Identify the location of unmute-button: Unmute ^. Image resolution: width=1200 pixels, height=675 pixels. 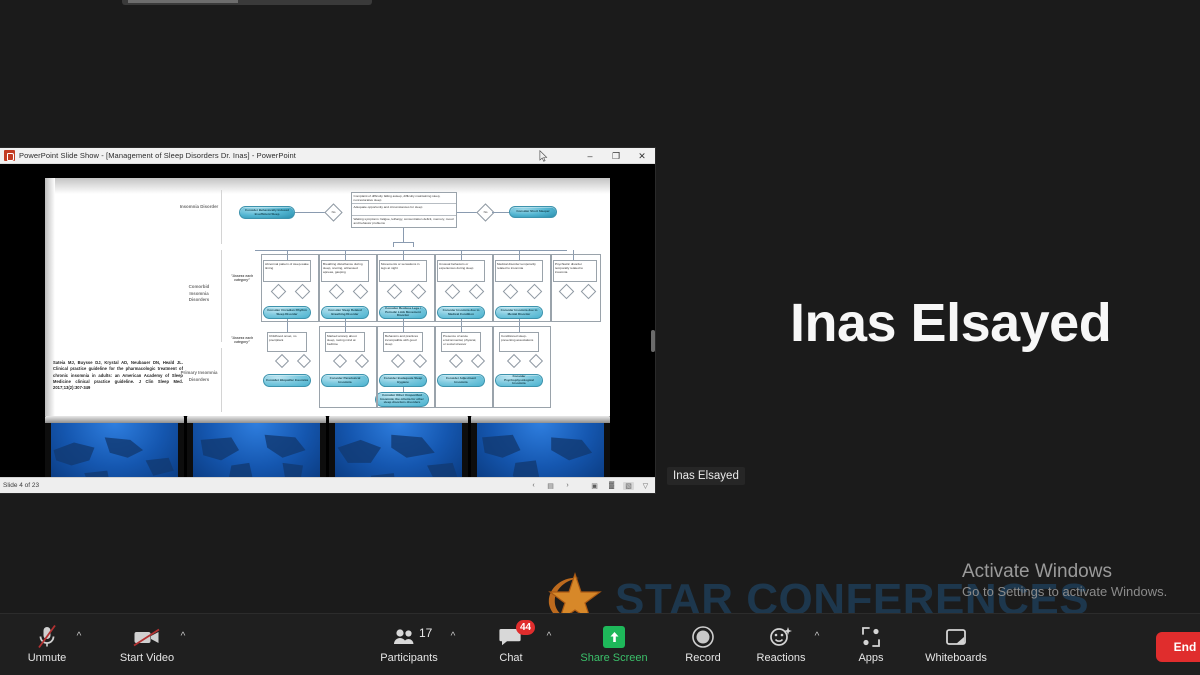
(47, 645).